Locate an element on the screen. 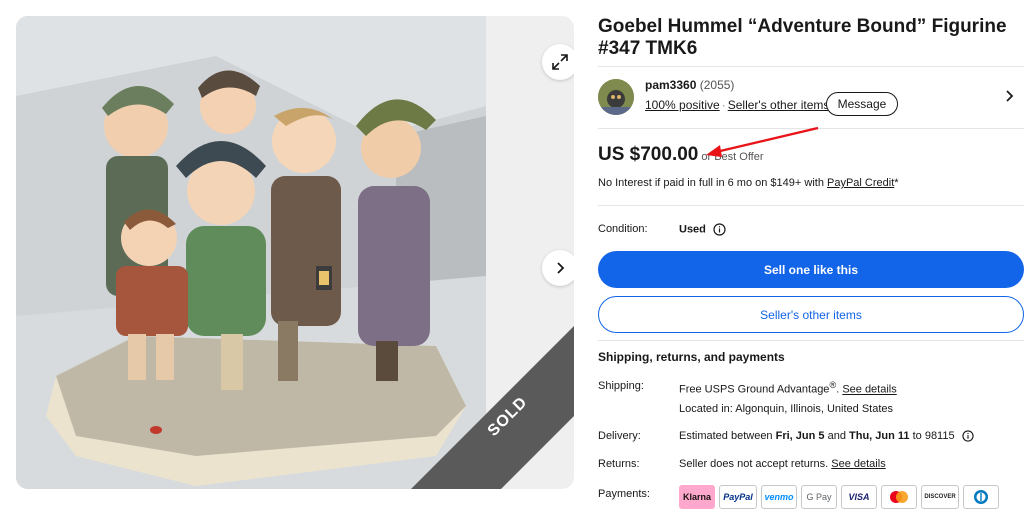 Image resolution: width=1024 pixels, height=512 pixels. delivery-start-date: Fri, Jun 5 is located at coordinates (800, 436).